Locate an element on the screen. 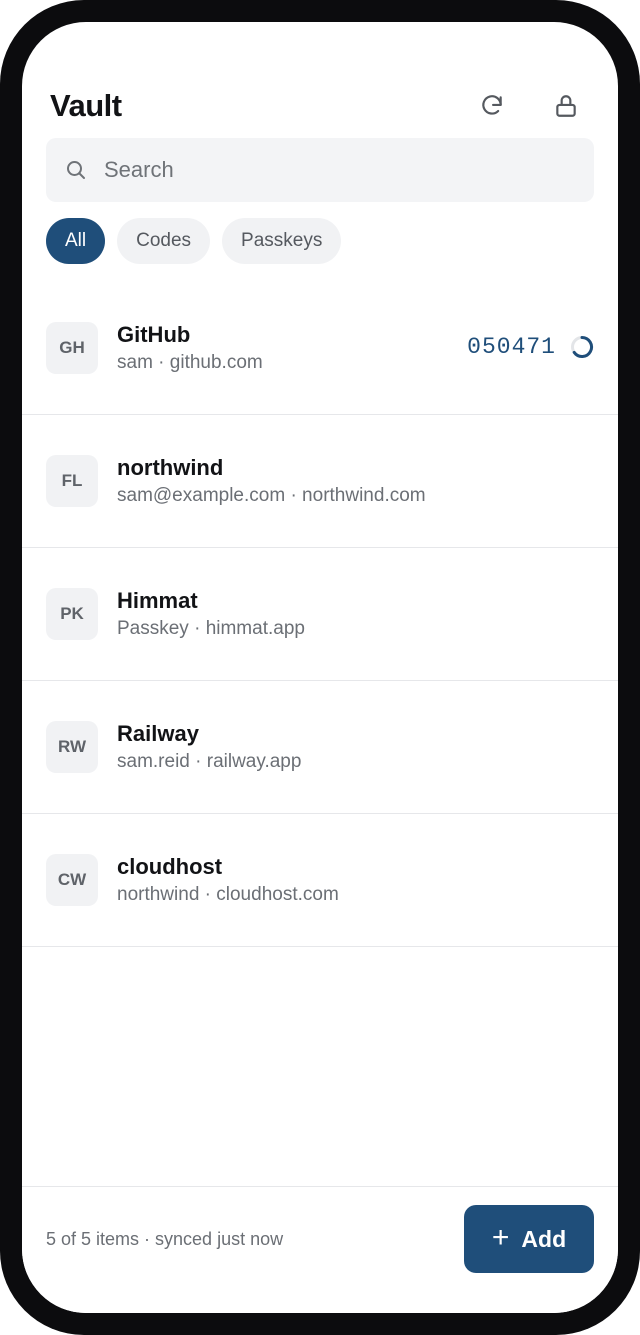  header: Vault is located at coordinates (320, 106).